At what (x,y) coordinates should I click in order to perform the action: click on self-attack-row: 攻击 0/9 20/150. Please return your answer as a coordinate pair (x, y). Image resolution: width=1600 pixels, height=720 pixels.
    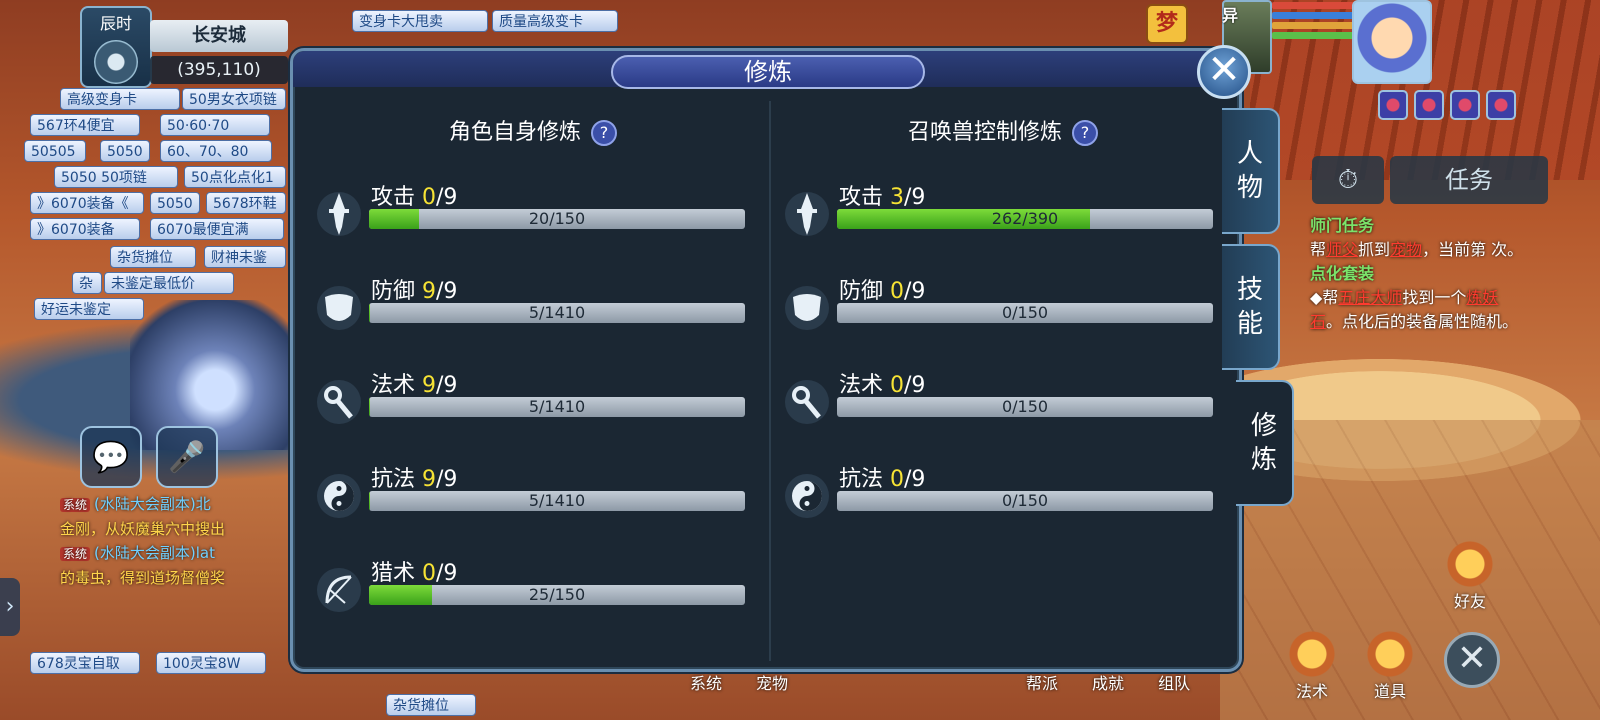
    Looking at the image, I should click on (530, 214).